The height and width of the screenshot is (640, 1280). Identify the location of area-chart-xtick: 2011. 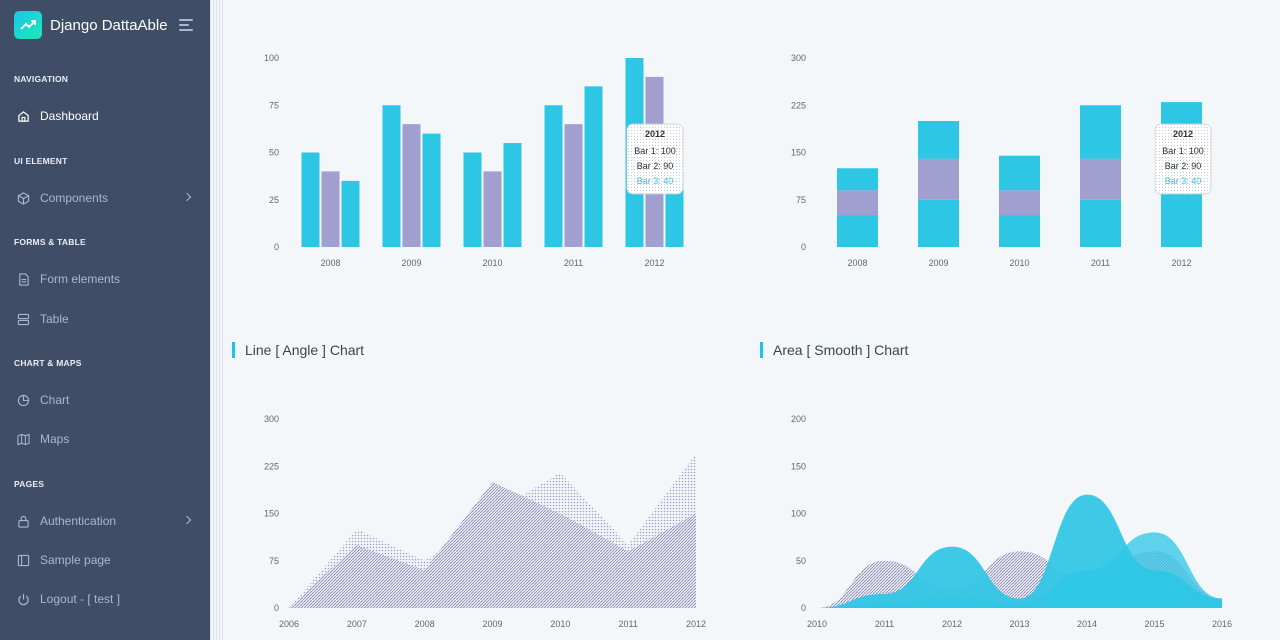
(884, 624).